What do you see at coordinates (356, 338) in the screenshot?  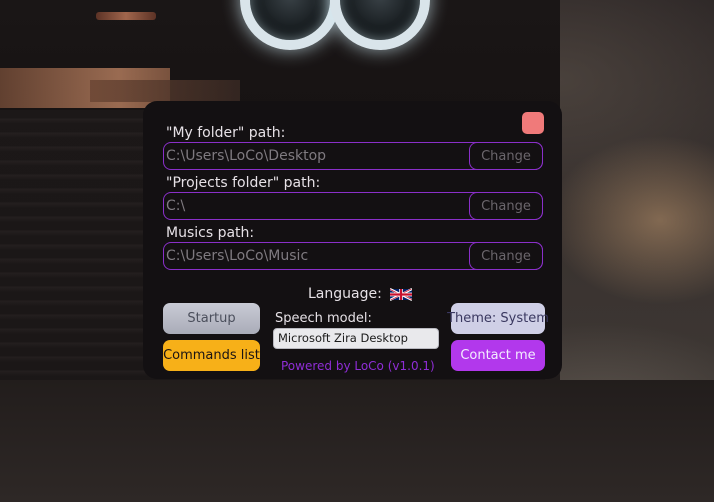 I see `speech-model-select: Microsoft Zira Desktop` at bounding box center [356, 338].